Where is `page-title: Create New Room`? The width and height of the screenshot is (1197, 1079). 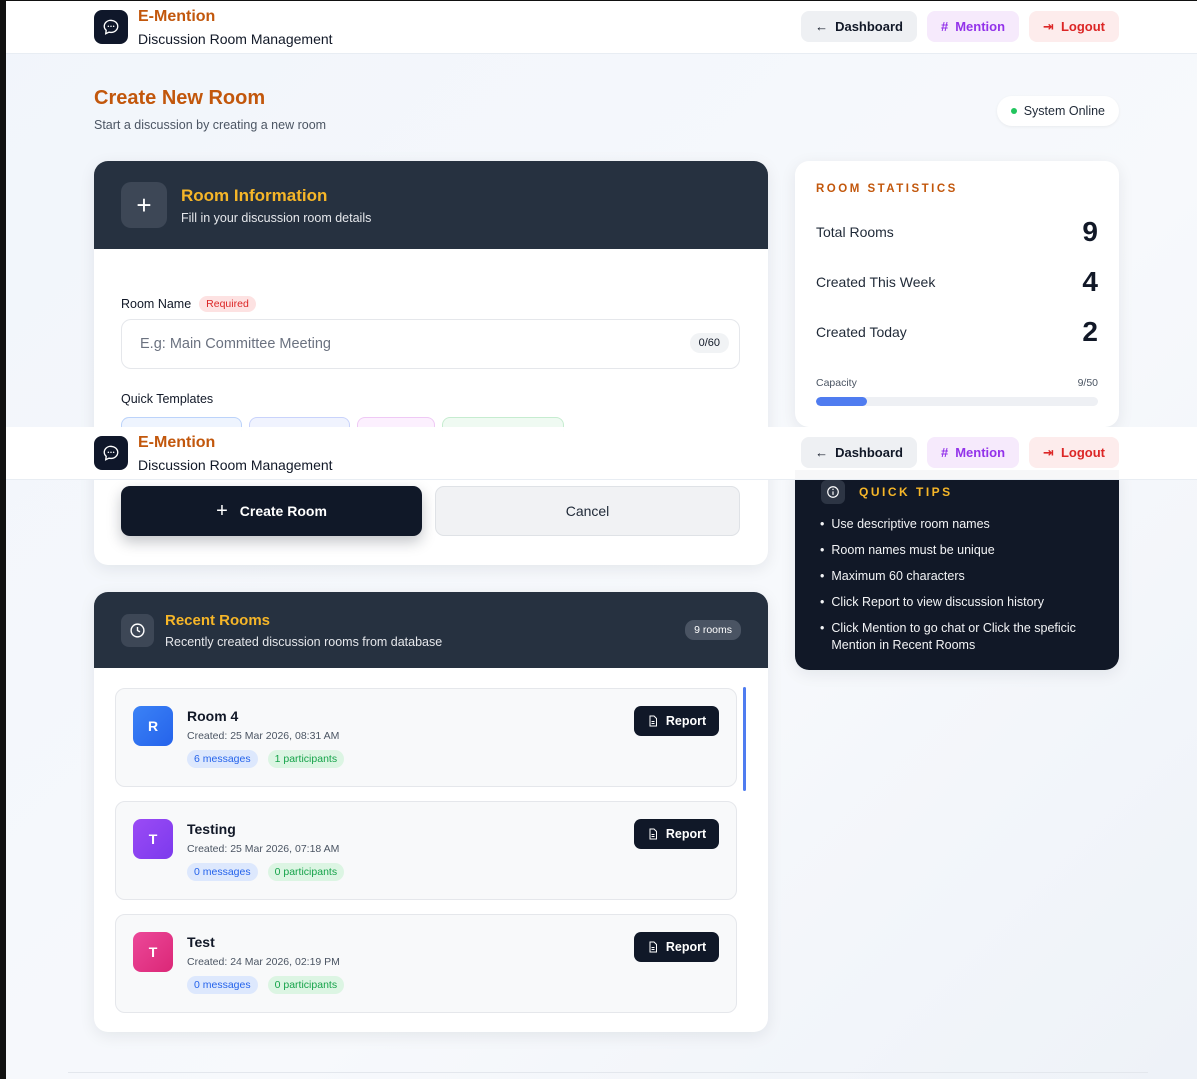
page-title: Create New Room is located at coordinates (180, 98).